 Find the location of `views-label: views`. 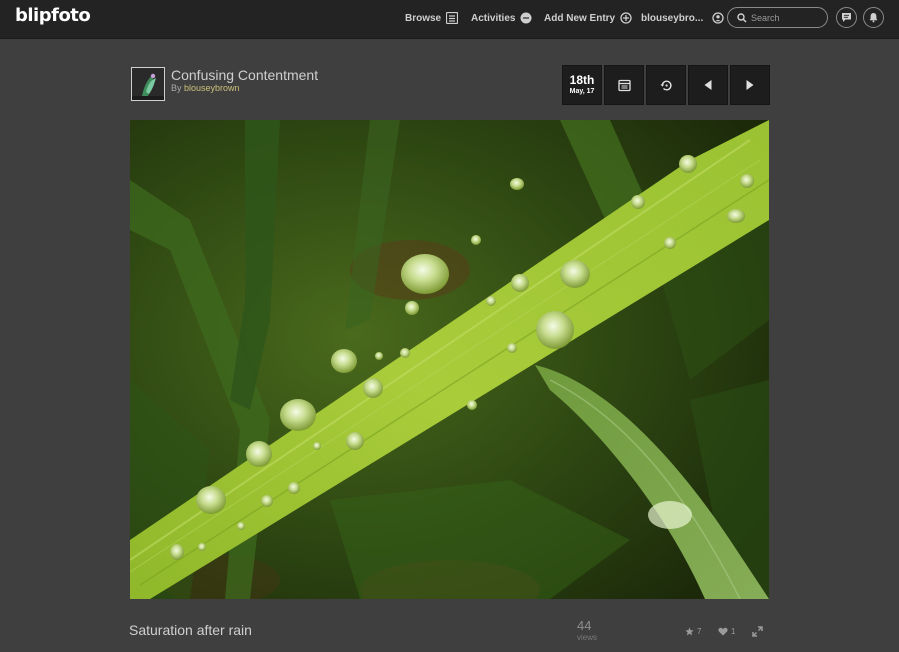

views-label: views is located at coordinates (587, 637).